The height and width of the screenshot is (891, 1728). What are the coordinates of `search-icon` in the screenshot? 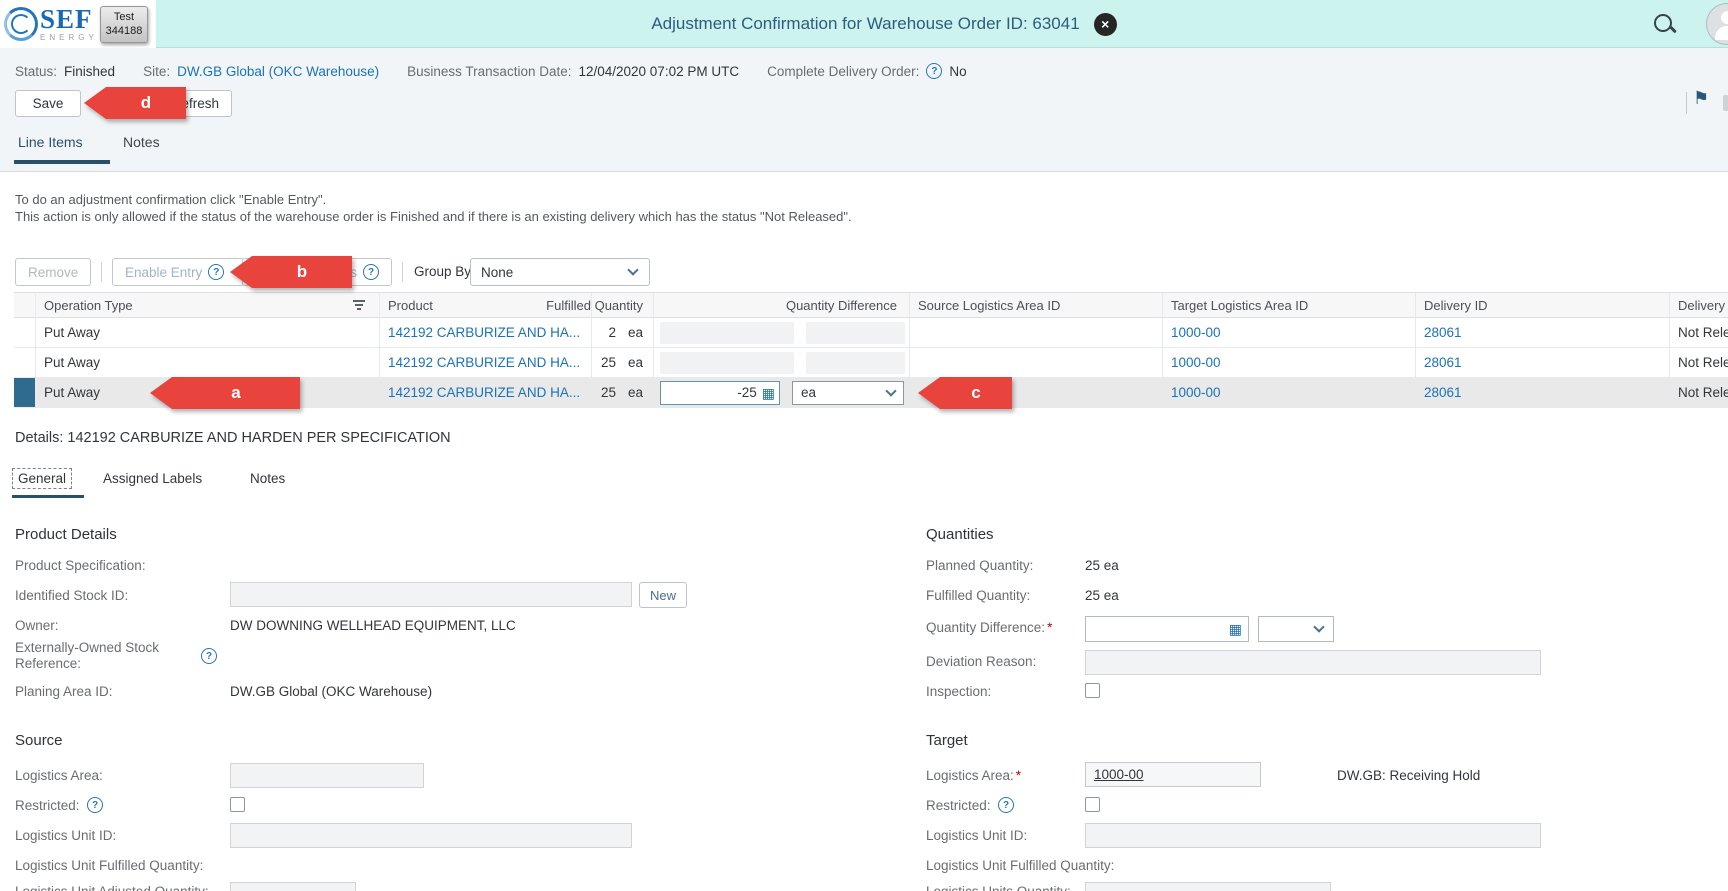 It's located at (1664, 24).